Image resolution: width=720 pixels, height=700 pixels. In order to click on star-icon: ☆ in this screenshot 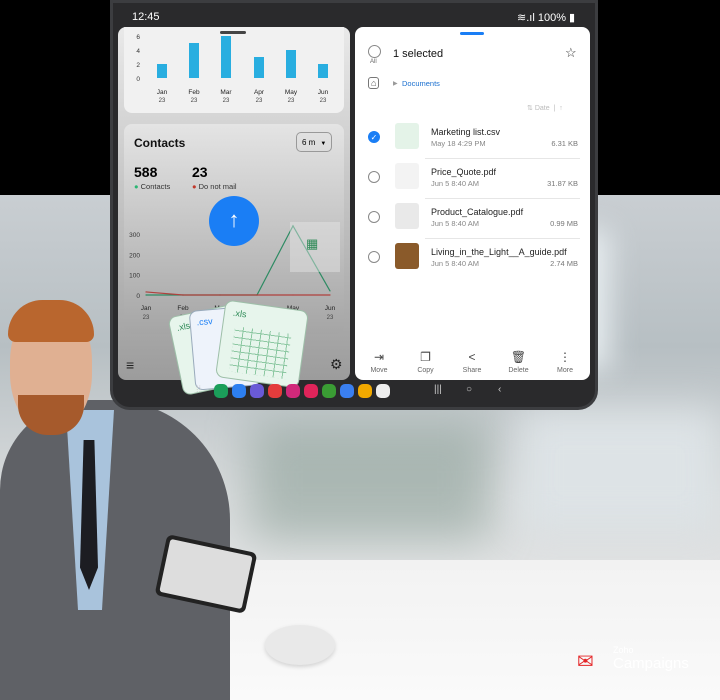, I will do `click(571, 53)`.